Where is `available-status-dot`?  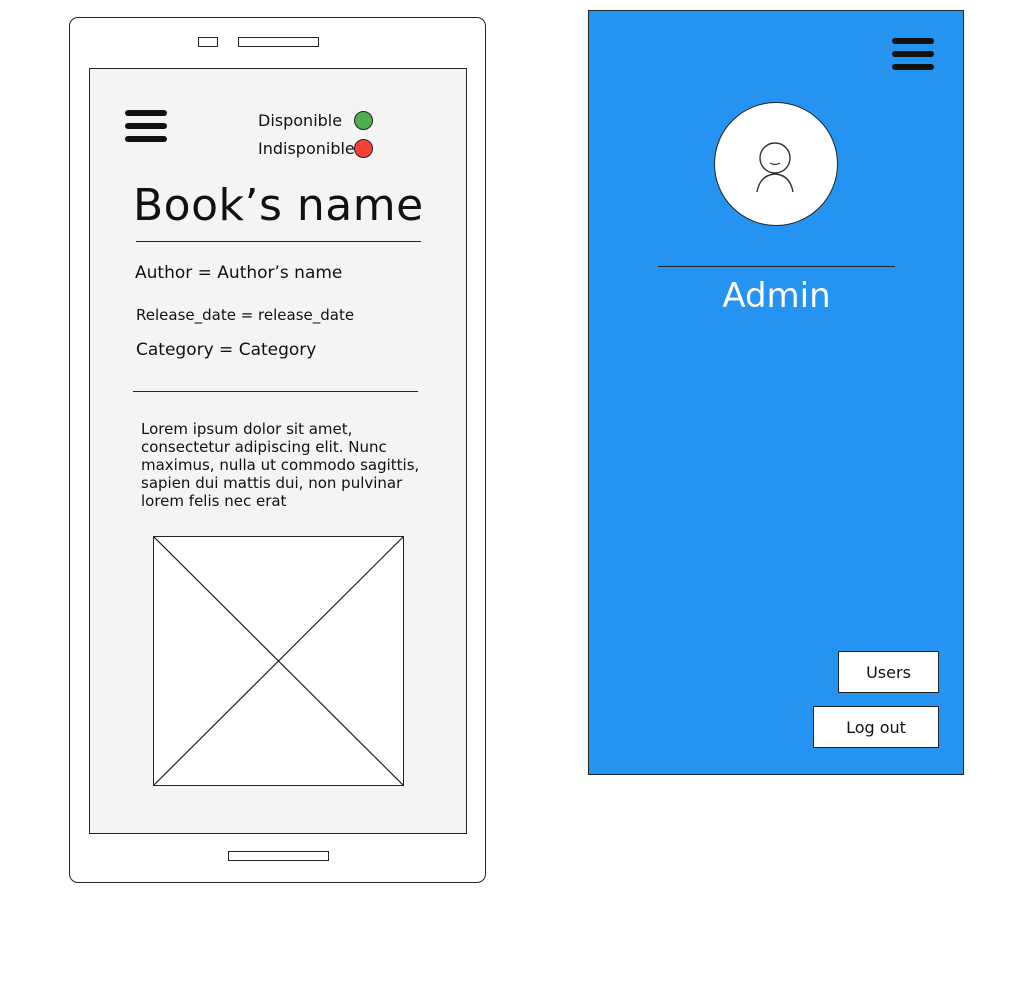
available-status-dot is located at coordinates (363, 120).